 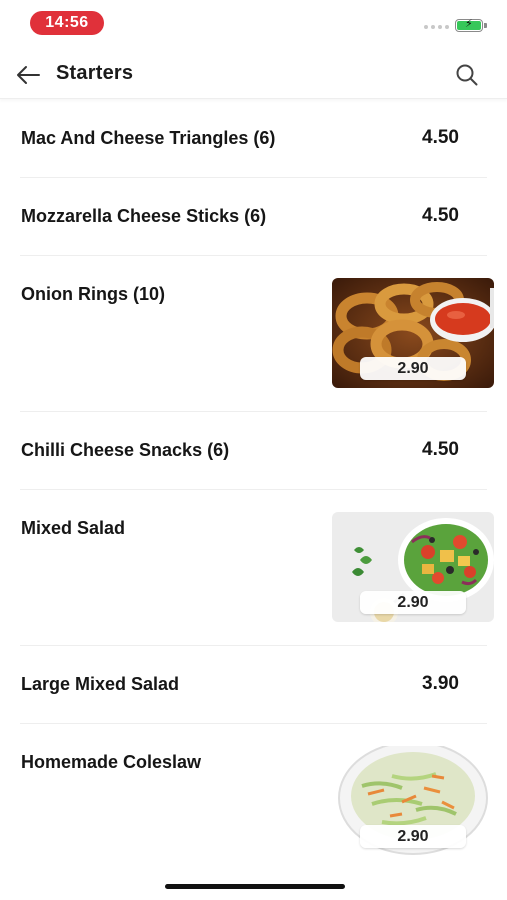 What do you see at coordinates (93, 294) in the screenshot?
I see `item-name: Onion Rings (10)` at bounding box center [93, 294].